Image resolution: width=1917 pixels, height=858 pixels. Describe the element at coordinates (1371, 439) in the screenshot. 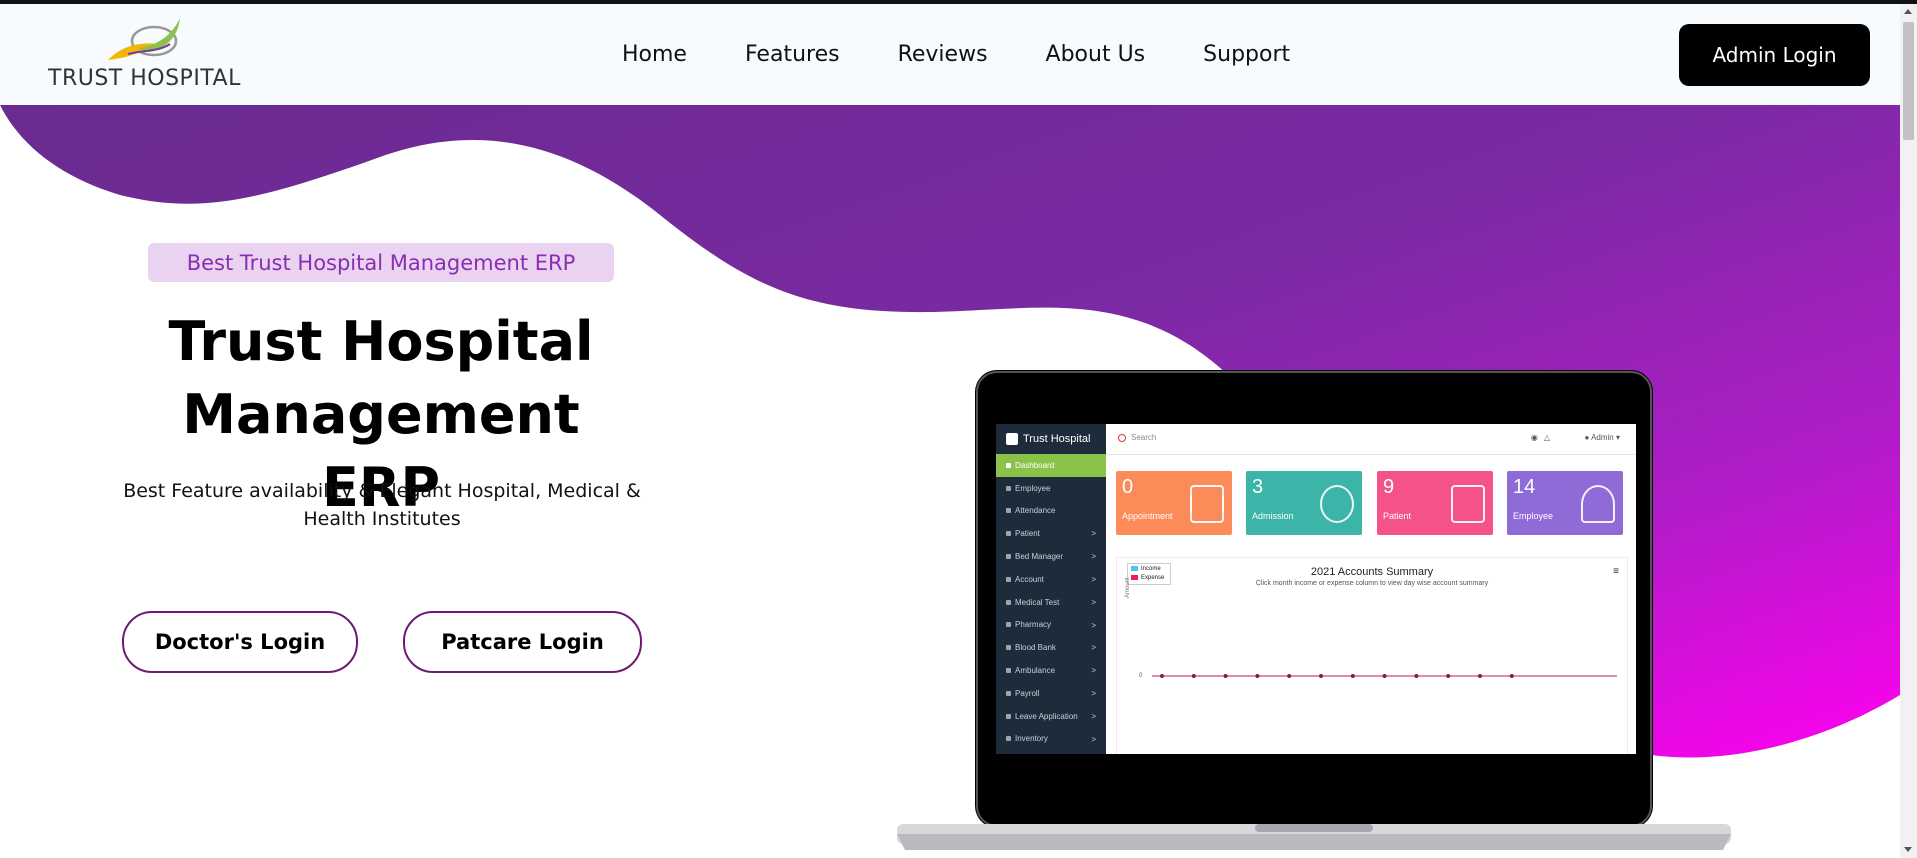

I see `dashboard-topbar: Search ◉△ ● Admin ▾` at that location.